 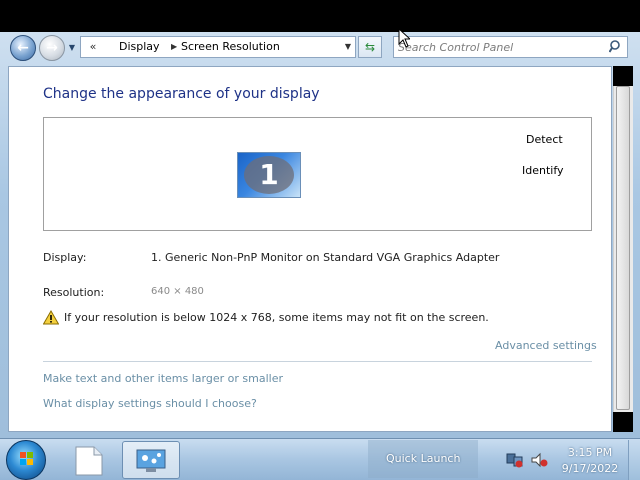 I want to click on quick-launch-toolbar: Quick Launch, so click(x=423, y=459).